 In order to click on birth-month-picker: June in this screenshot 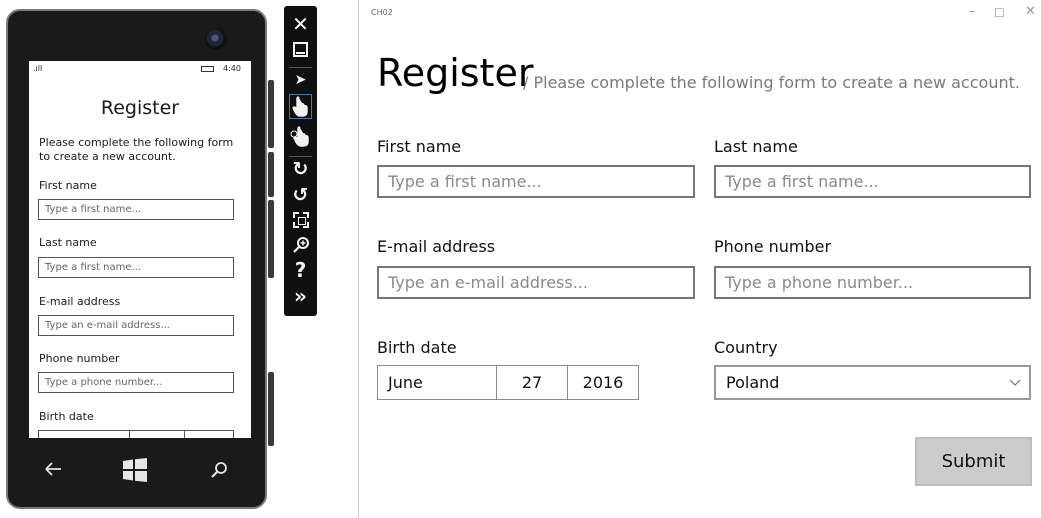, I will do `click(437, 382)`.